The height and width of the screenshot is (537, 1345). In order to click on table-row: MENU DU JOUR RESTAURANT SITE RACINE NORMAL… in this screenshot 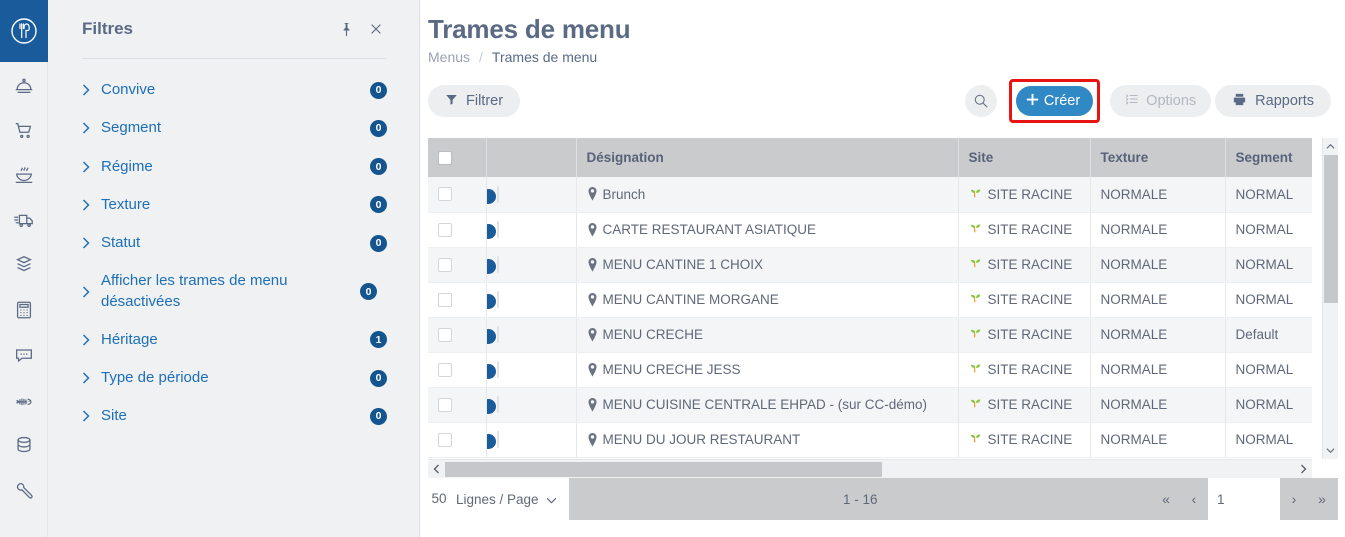, I will do `click(870, 440)`.